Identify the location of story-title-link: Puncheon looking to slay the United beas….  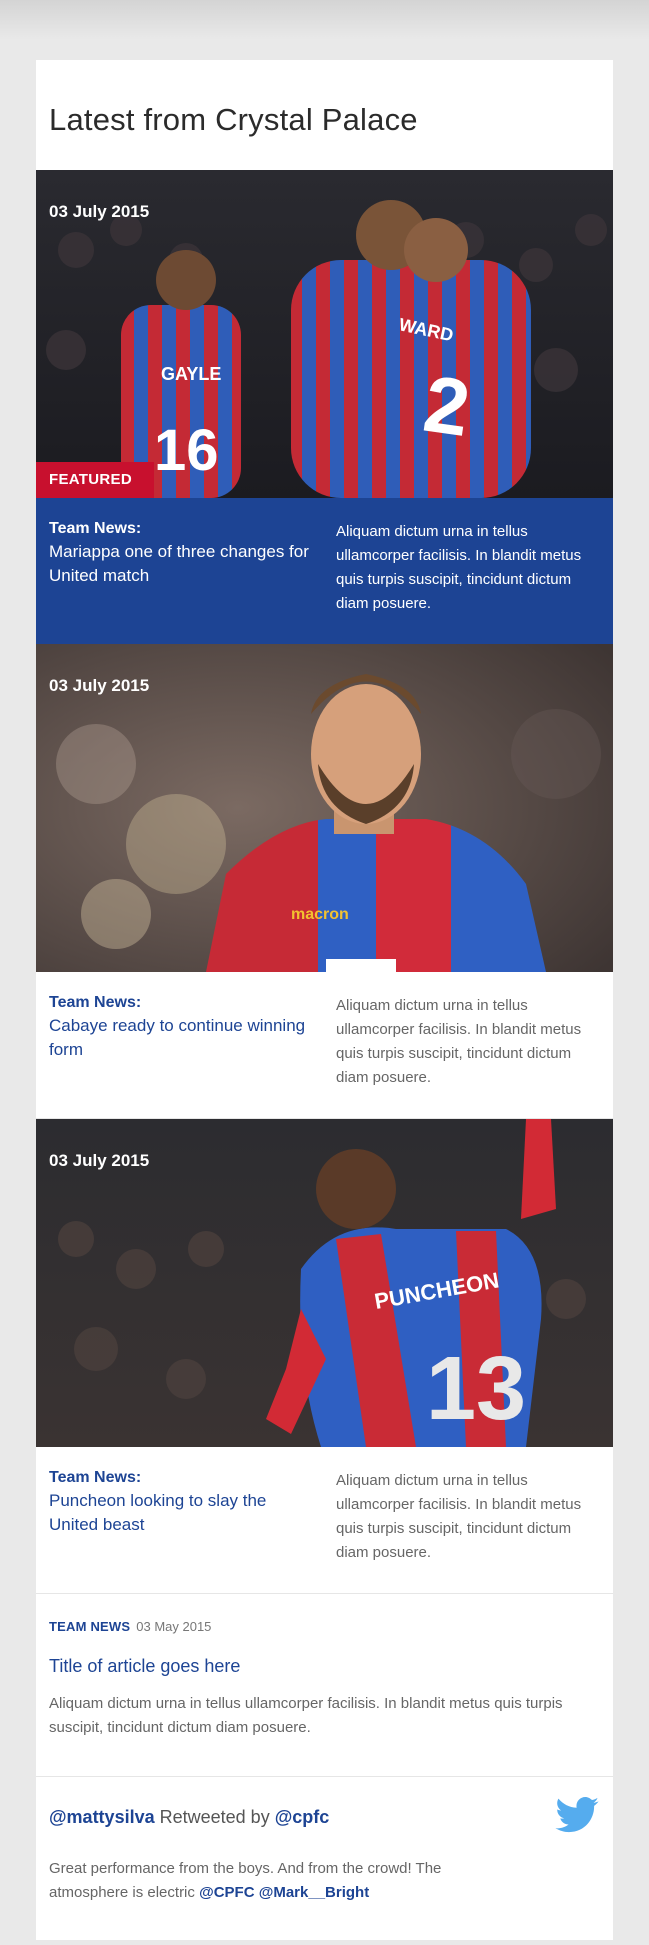
(181, 1513).